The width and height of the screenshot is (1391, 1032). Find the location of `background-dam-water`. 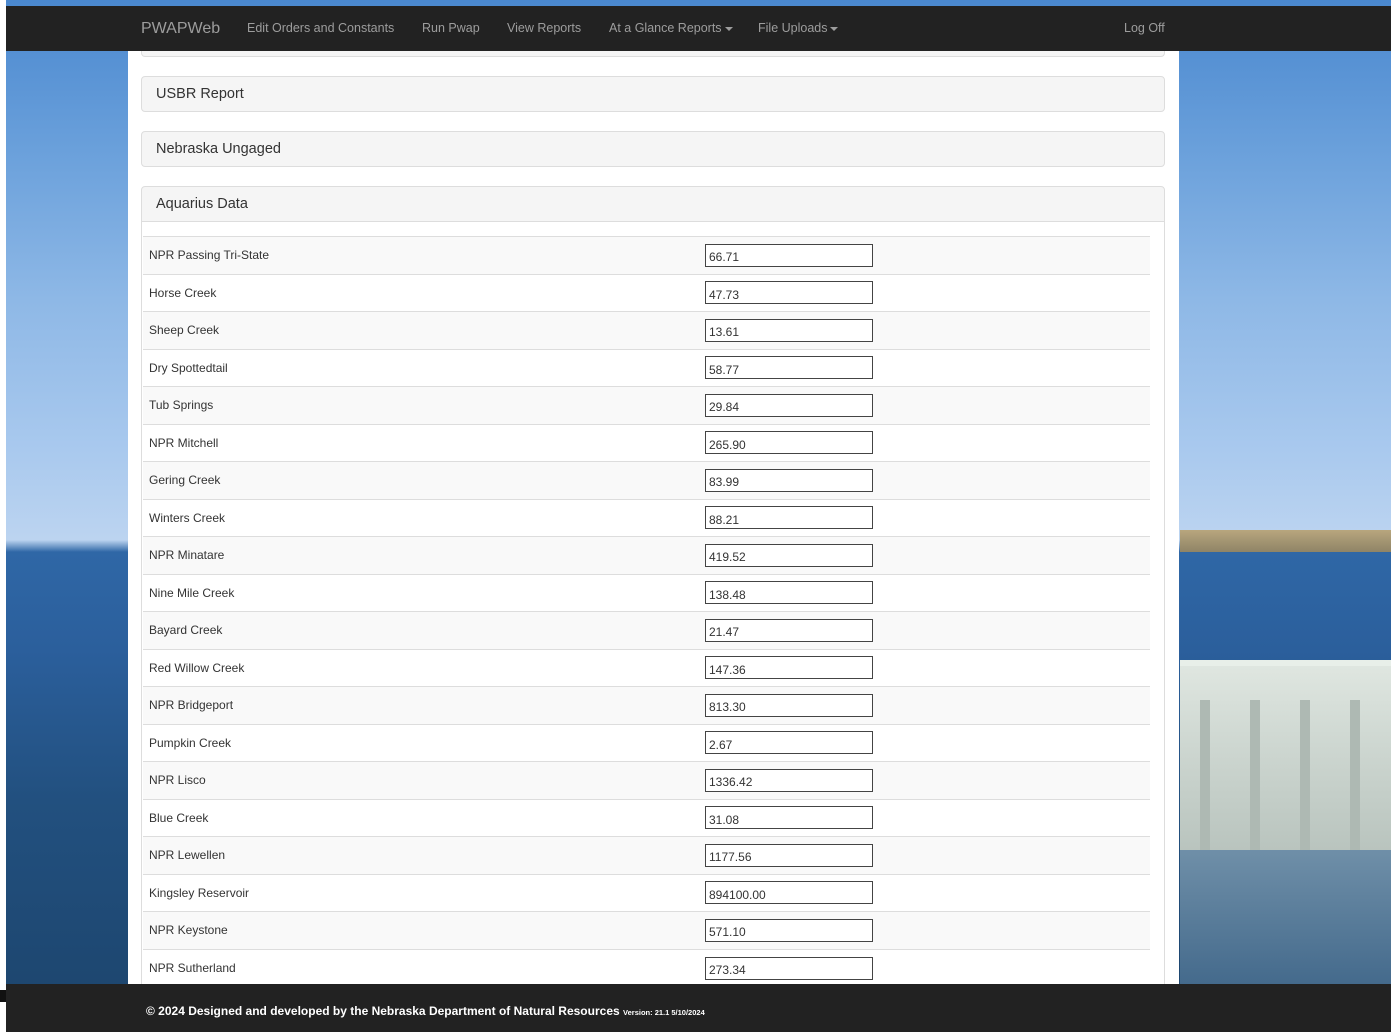

background-dam-water is located at coordinates (1285, 917).